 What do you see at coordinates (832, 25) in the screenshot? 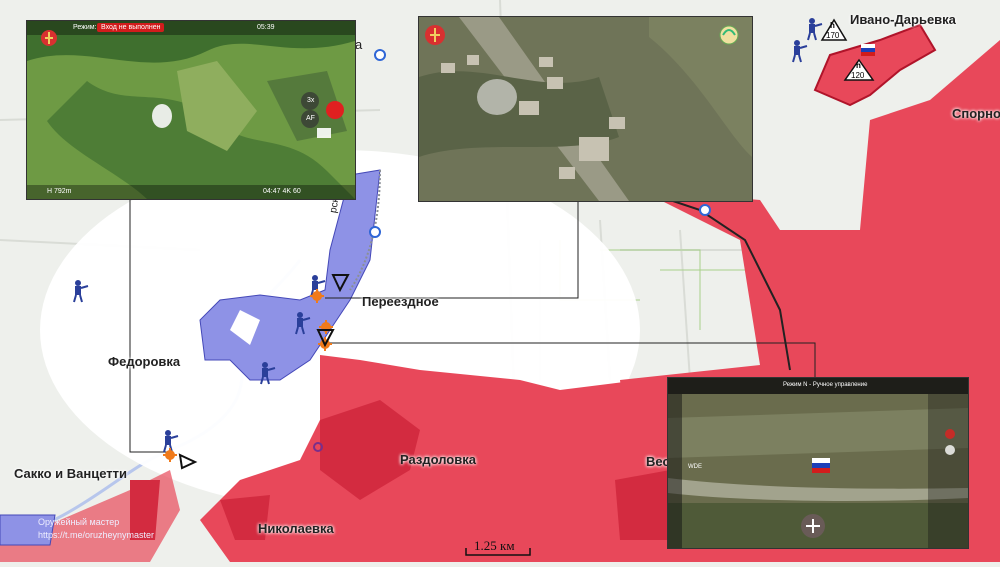
I see `elevation-h-170: h` at bounding box center [832, 25].